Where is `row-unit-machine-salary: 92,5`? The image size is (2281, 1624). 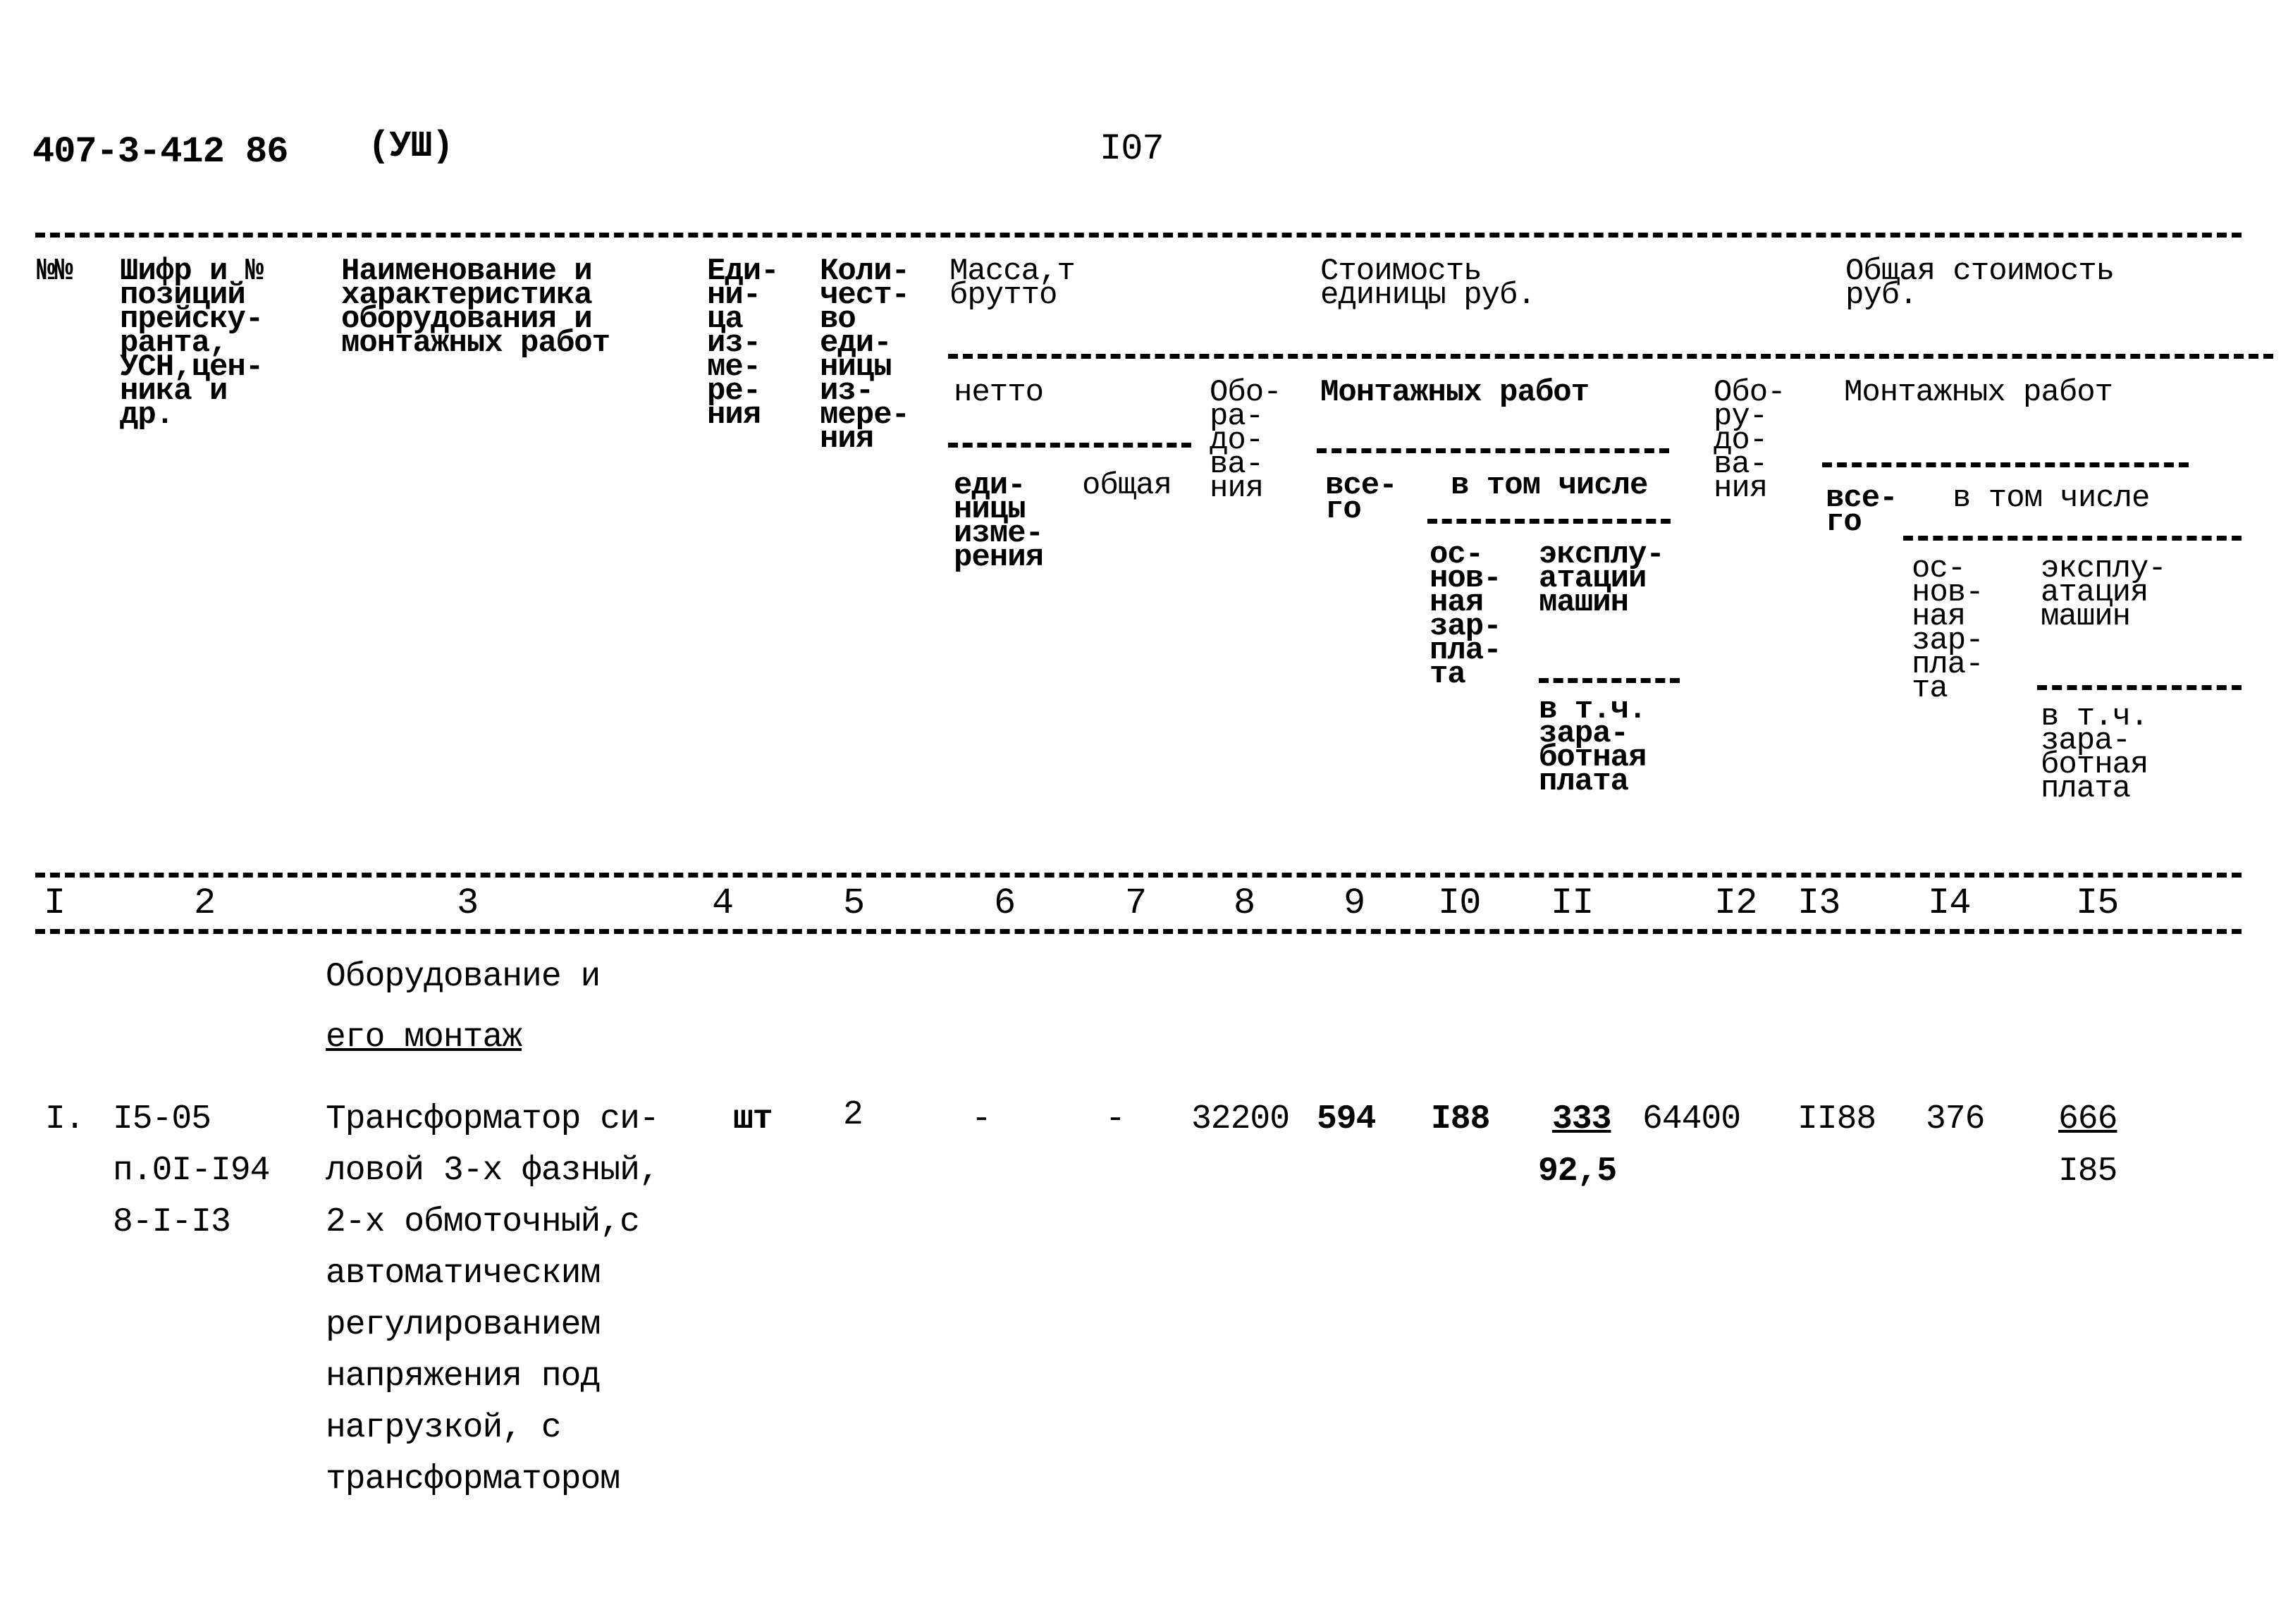
row-unit-machine-salary: 92,5 is located at coordinates (1578, 1172).